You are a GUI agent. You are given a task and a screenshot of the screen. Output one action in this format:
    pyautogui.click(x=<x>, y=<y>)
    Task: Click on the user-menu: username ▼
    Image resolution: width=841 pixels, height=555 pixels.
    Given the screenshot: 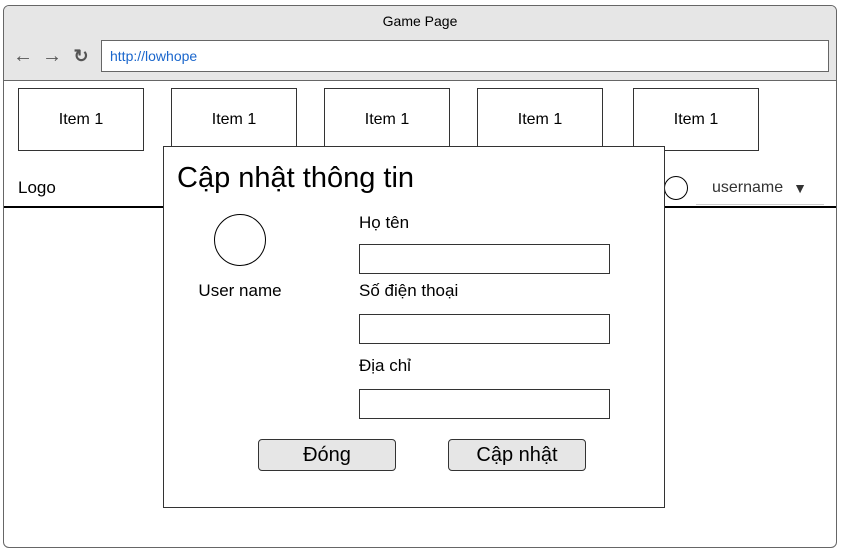 What is the action you would take?
    pyautogui.click(x=760, y=188)
    